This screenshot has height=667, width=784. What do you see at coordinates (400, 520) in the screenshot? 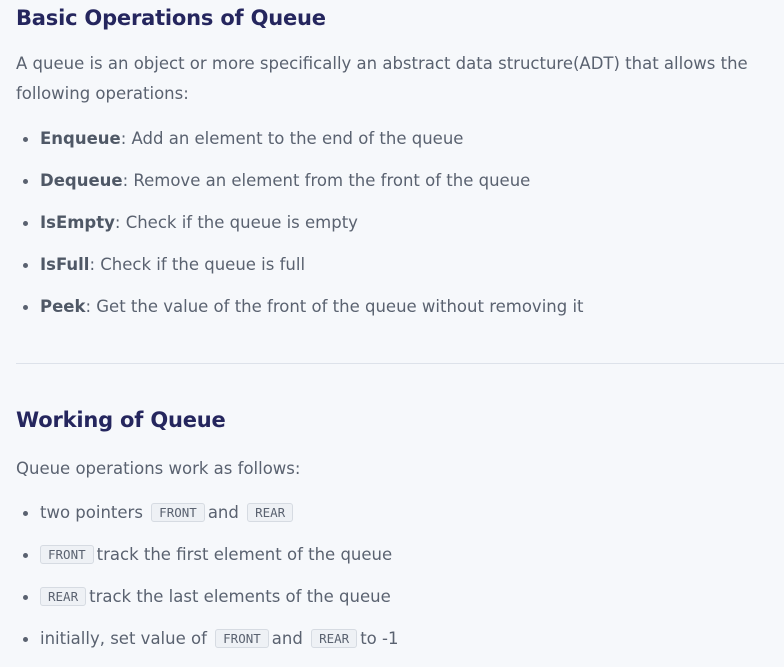
I see `list-item-pointers: two pointers FRONT and REAR` at bounding box center [400, 520].